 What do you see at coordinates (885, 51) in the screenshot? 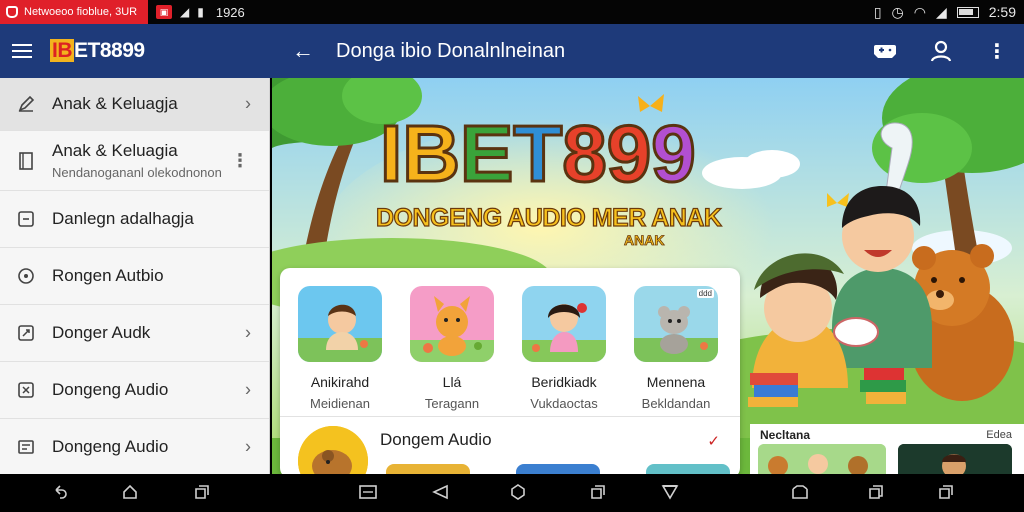
I see `gamepad-icon` at bounding box center [885, 51].